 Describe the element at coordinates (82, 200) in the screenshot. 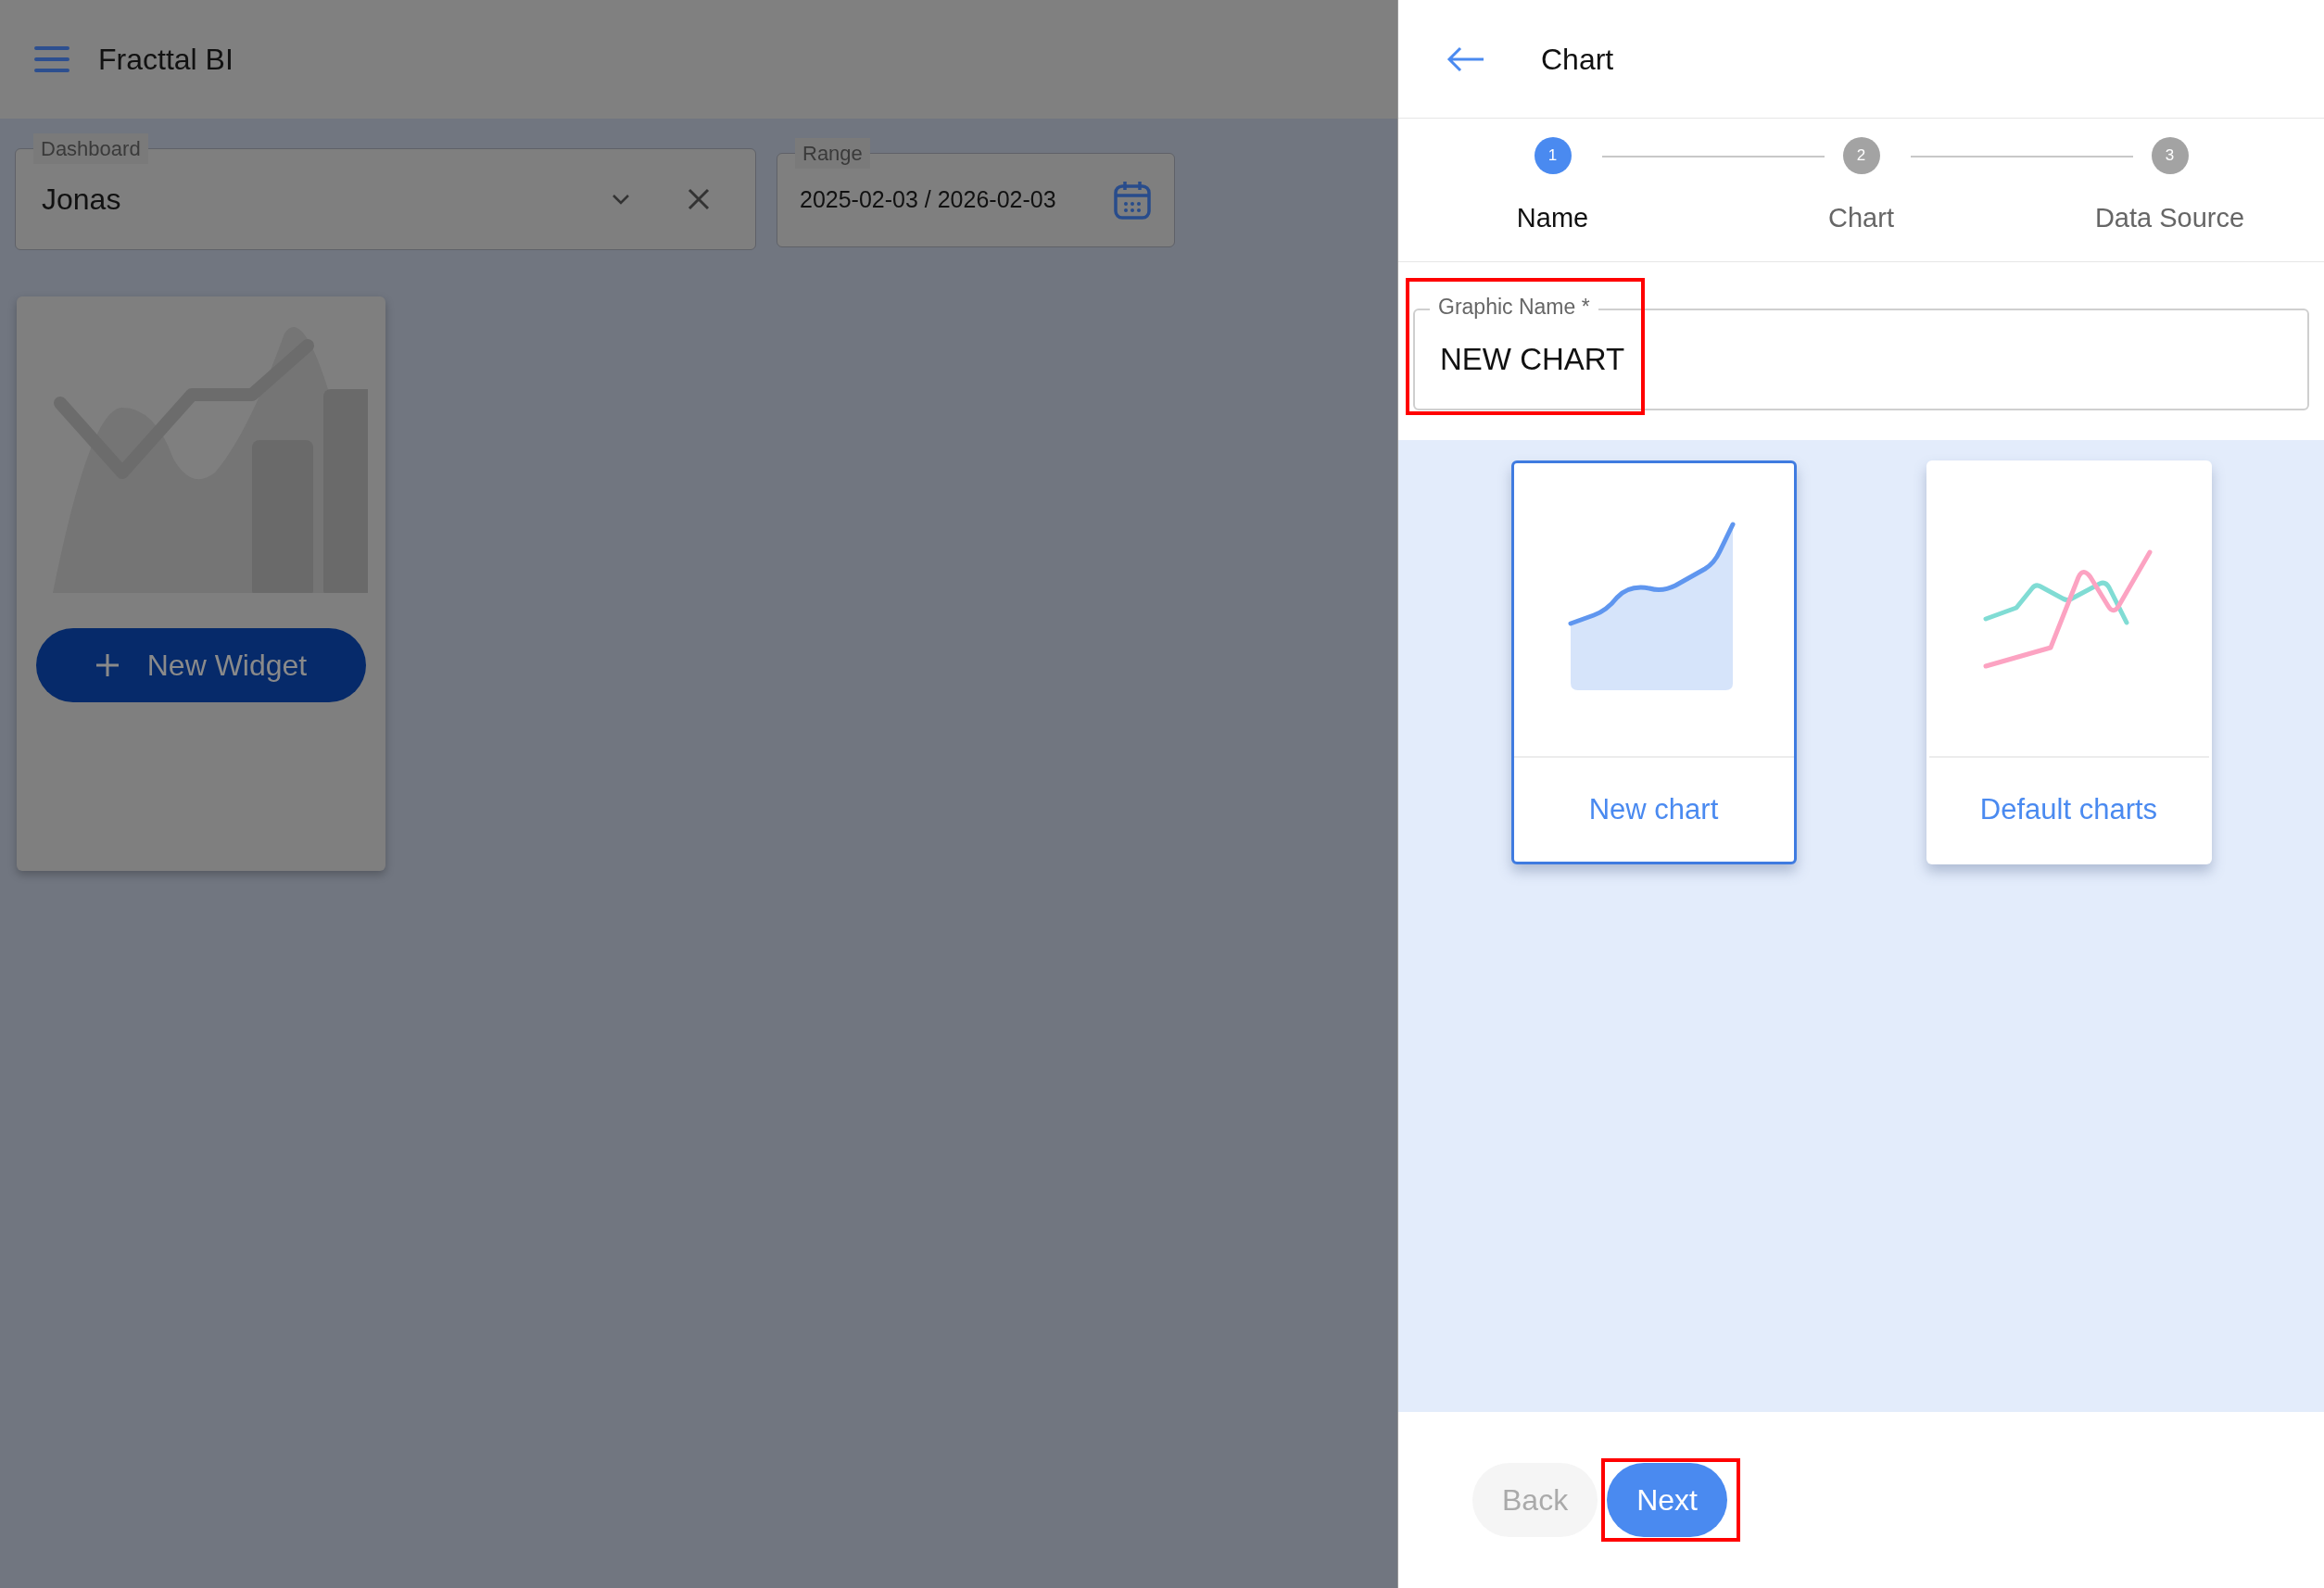

I see `field-value: Jonas` at that location.